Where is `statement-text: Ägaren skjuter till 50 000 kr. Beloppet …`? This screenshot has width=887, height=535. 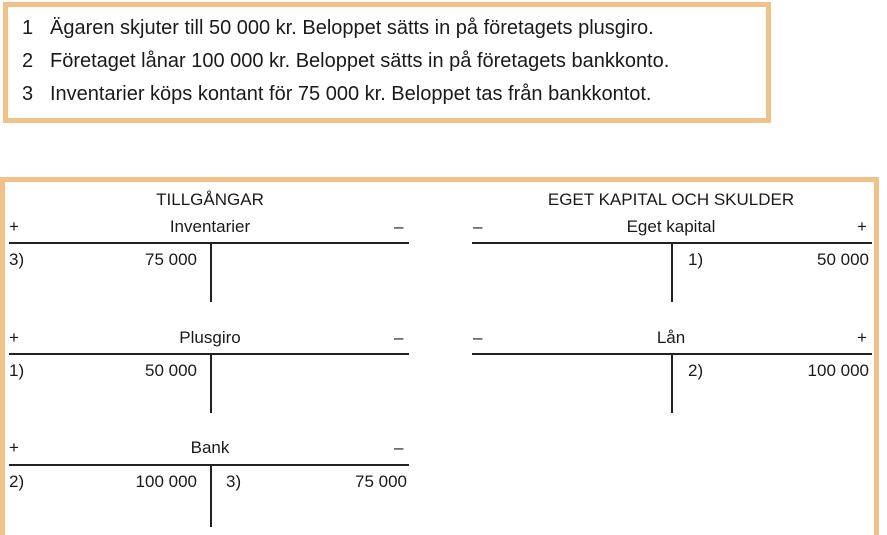 statement-text: Ägaren skjuter till 50 000 kr. Beloppet … is located at coordinates (352, 28).